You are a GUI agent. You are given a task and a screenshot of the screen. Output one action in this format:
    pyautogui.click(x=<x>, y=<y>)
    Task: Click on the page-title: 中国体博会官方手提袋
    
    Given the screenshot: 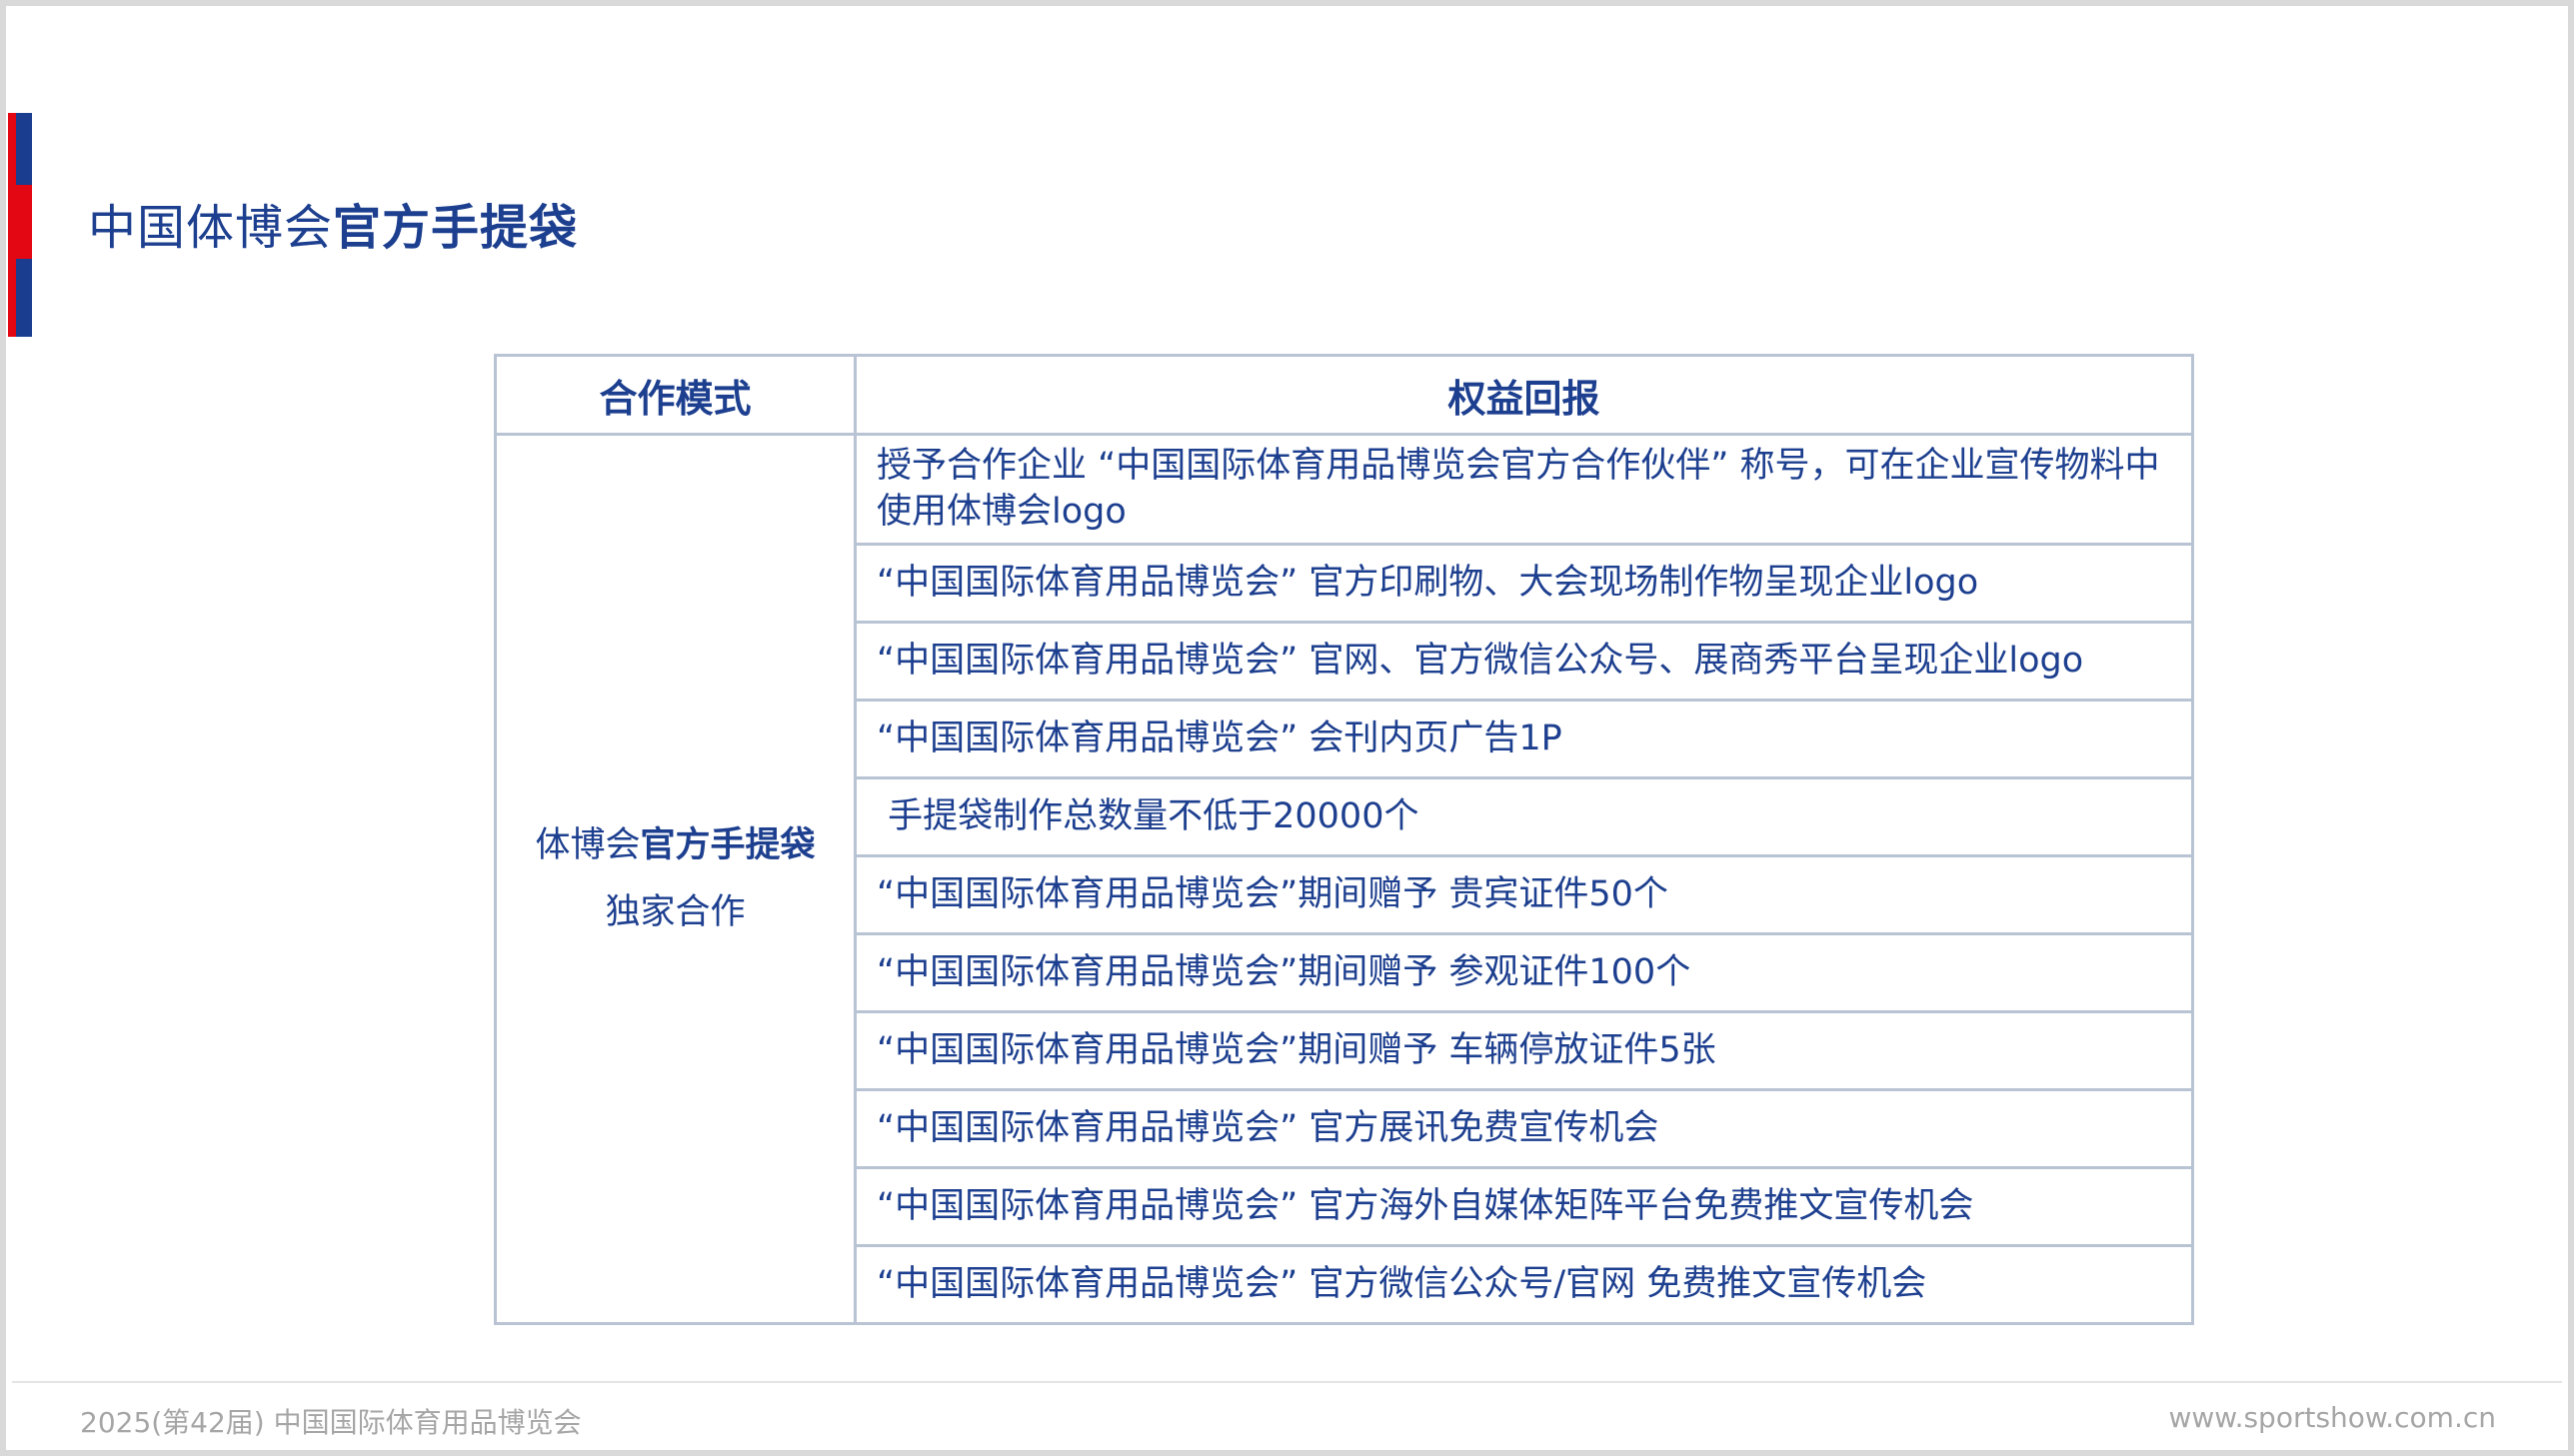 What is the action you would take?
    pyautogui.click(x=333, y=223)
    